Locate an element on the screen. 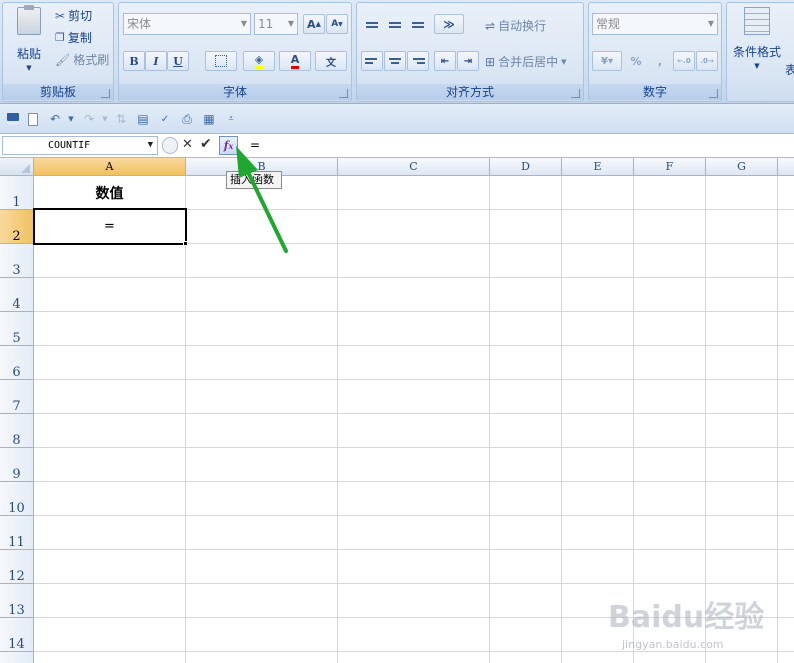 The image size is (794, 663). formula-bar-separator is located at coordinates (170, 145).